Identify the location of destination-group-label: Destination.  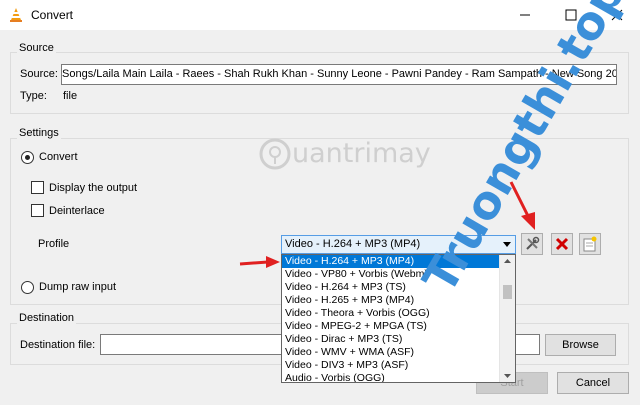
(47, 318).